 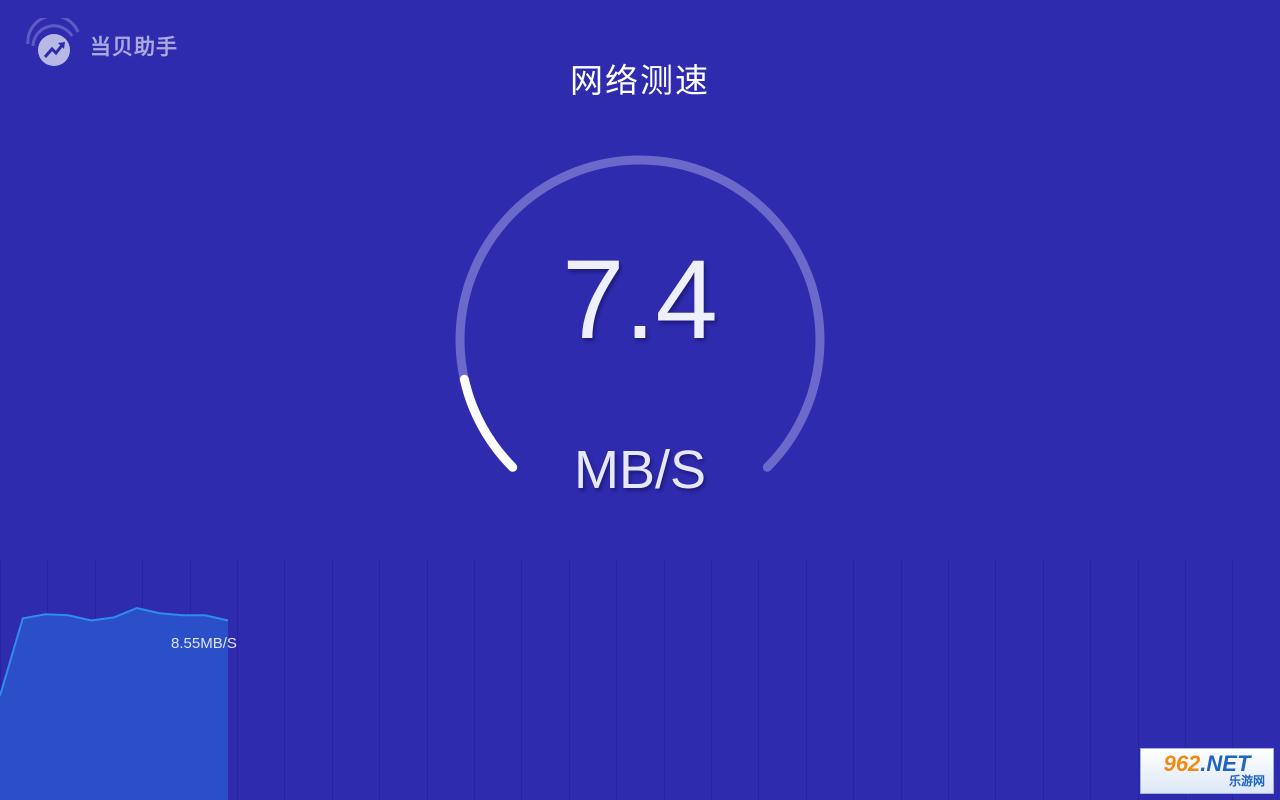 What do you see at coordinates (640, 80) in the screenshot?
I see `page-title: 网络测速` at bounding box center [640, 80].